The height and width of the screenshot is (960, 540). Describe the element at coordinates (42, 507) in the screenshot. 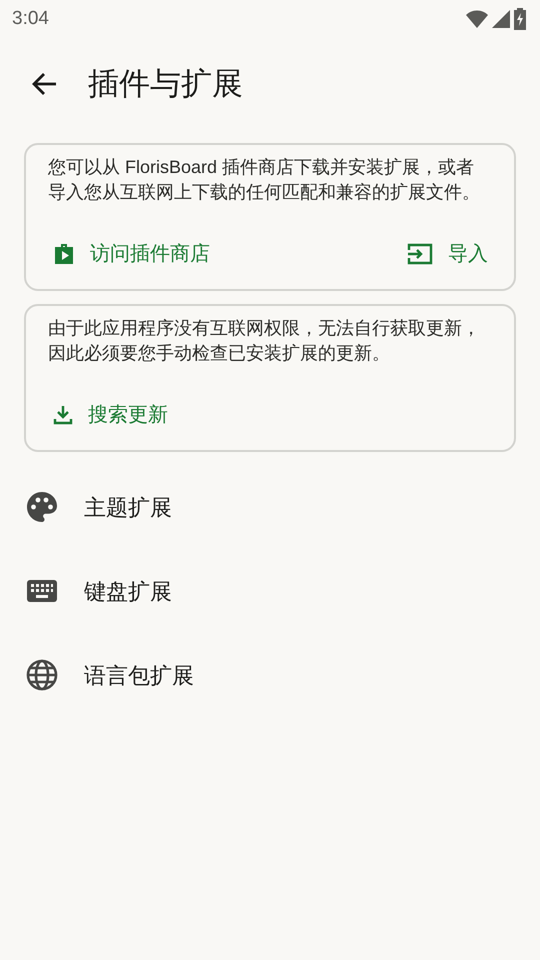

I see `palette-icon` at that location.